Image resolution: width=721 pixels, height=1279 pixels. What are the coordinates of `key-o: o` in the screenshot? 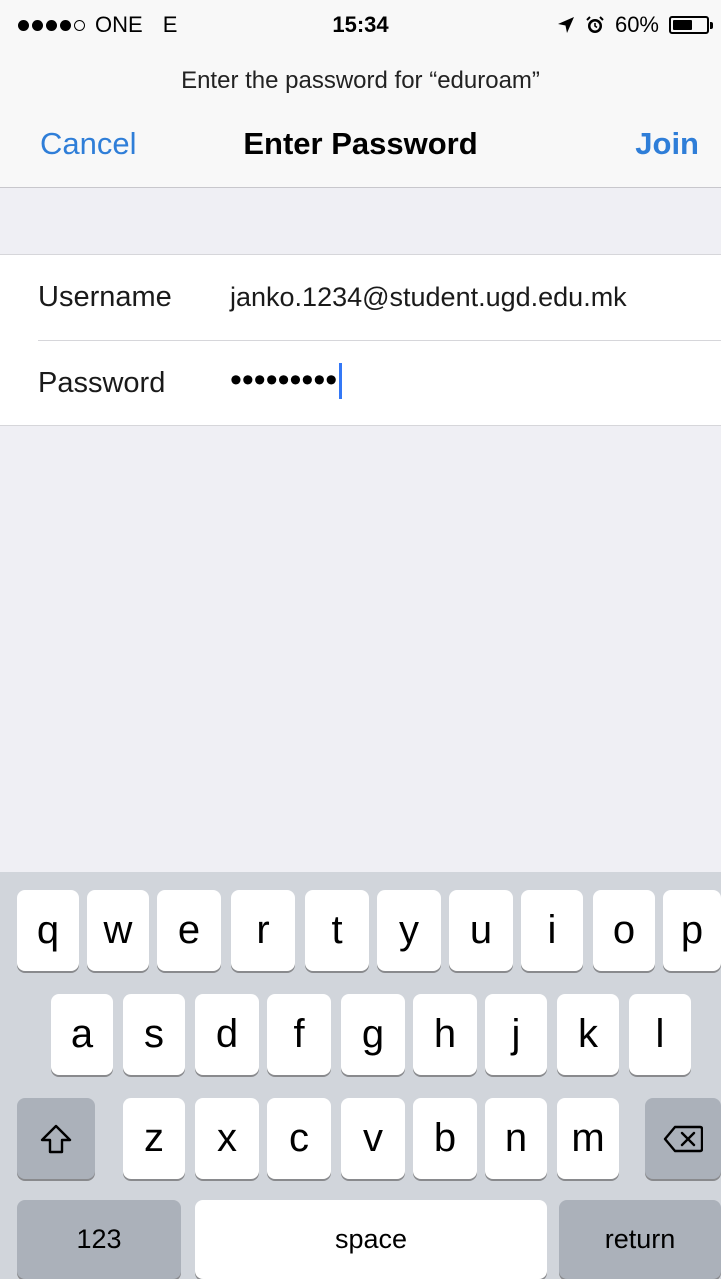 It's located at (624, 930).